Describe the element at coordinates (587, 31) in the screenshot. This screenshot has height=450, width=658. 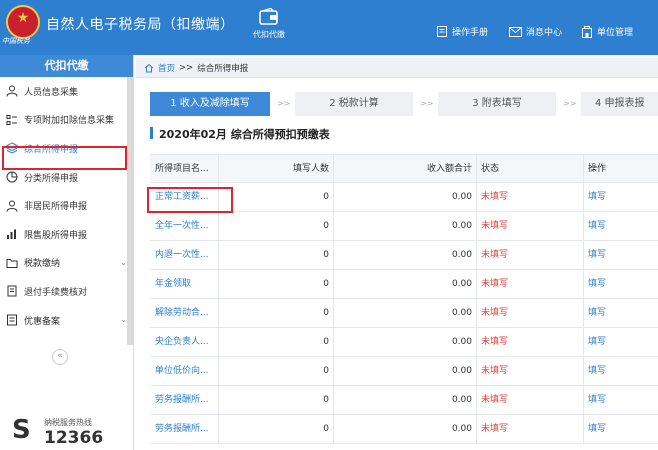
I see `building-icon` at that location.